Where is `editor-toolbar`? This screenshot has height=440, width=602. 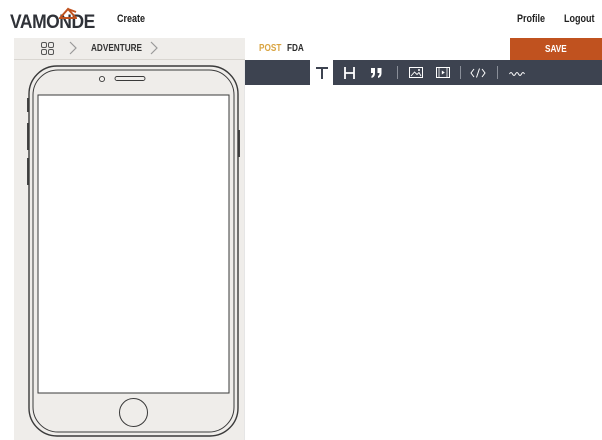 editor-toolbar is located at coordinates (423, 72).